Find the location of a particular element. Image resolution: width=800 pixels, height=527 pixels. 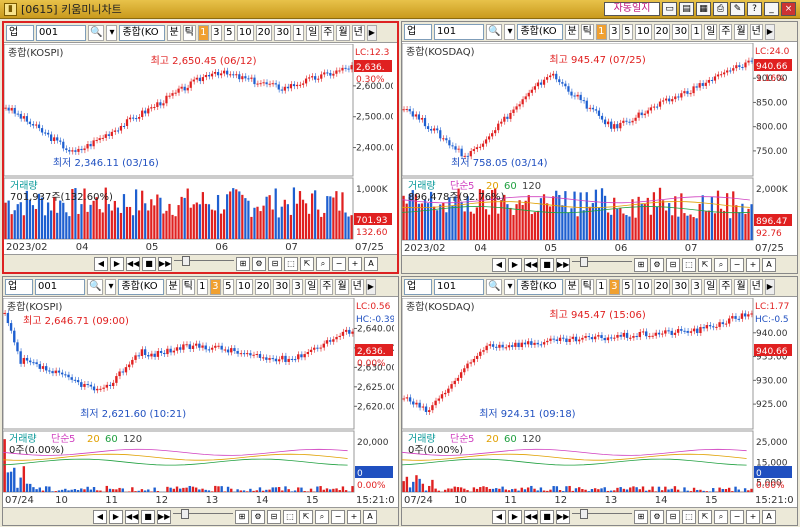

pen-icon: ✎ is located at coordinates (737, 9).